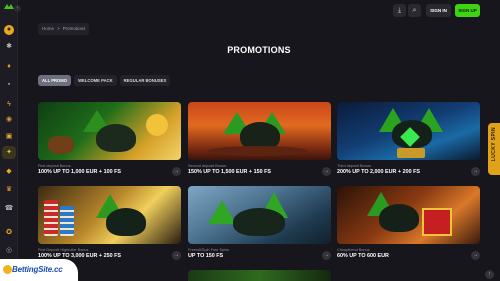 The height and width of the screenshot is (281, 500). I want to click on promotions-icon: ✦, so click(9, 153).